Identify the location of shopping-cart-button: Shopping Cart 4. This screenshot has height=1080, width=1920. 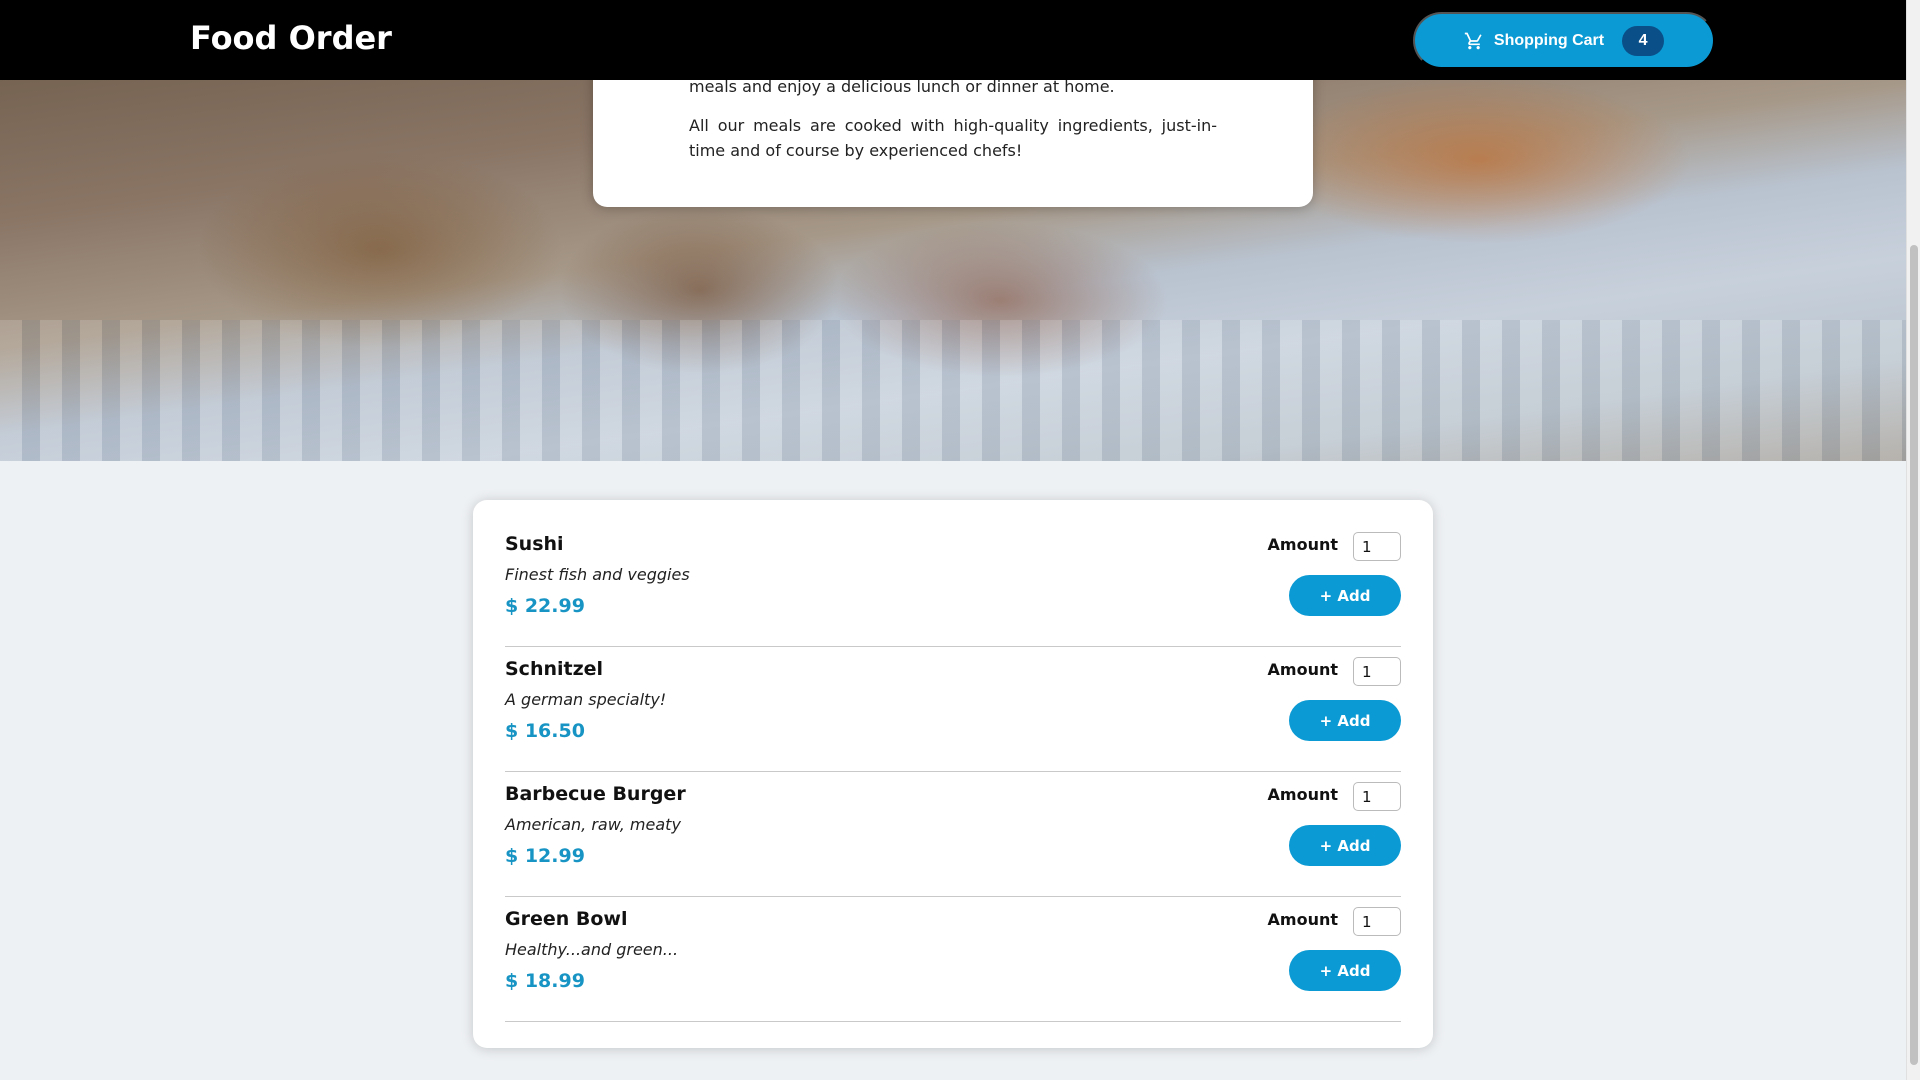
(1564, 40).